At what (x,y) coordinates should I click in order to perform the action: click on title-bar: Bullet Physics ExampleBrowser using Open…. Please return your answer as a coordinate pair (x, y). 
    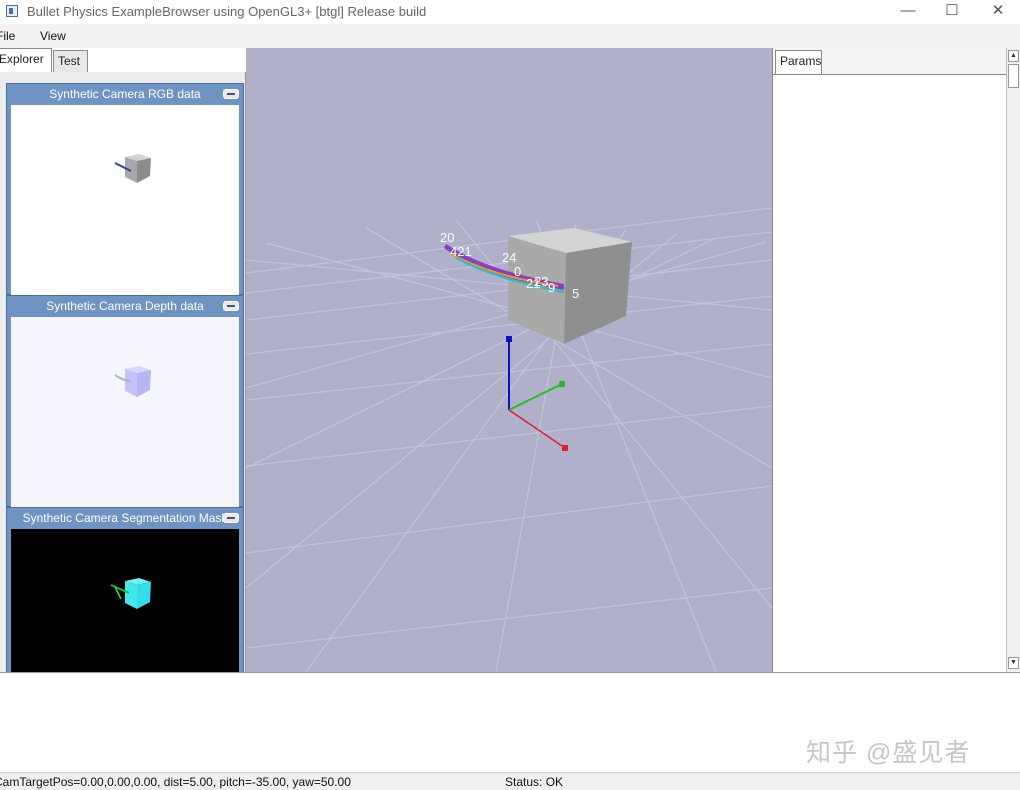
    Looking at the image, I should click on (510, 12).